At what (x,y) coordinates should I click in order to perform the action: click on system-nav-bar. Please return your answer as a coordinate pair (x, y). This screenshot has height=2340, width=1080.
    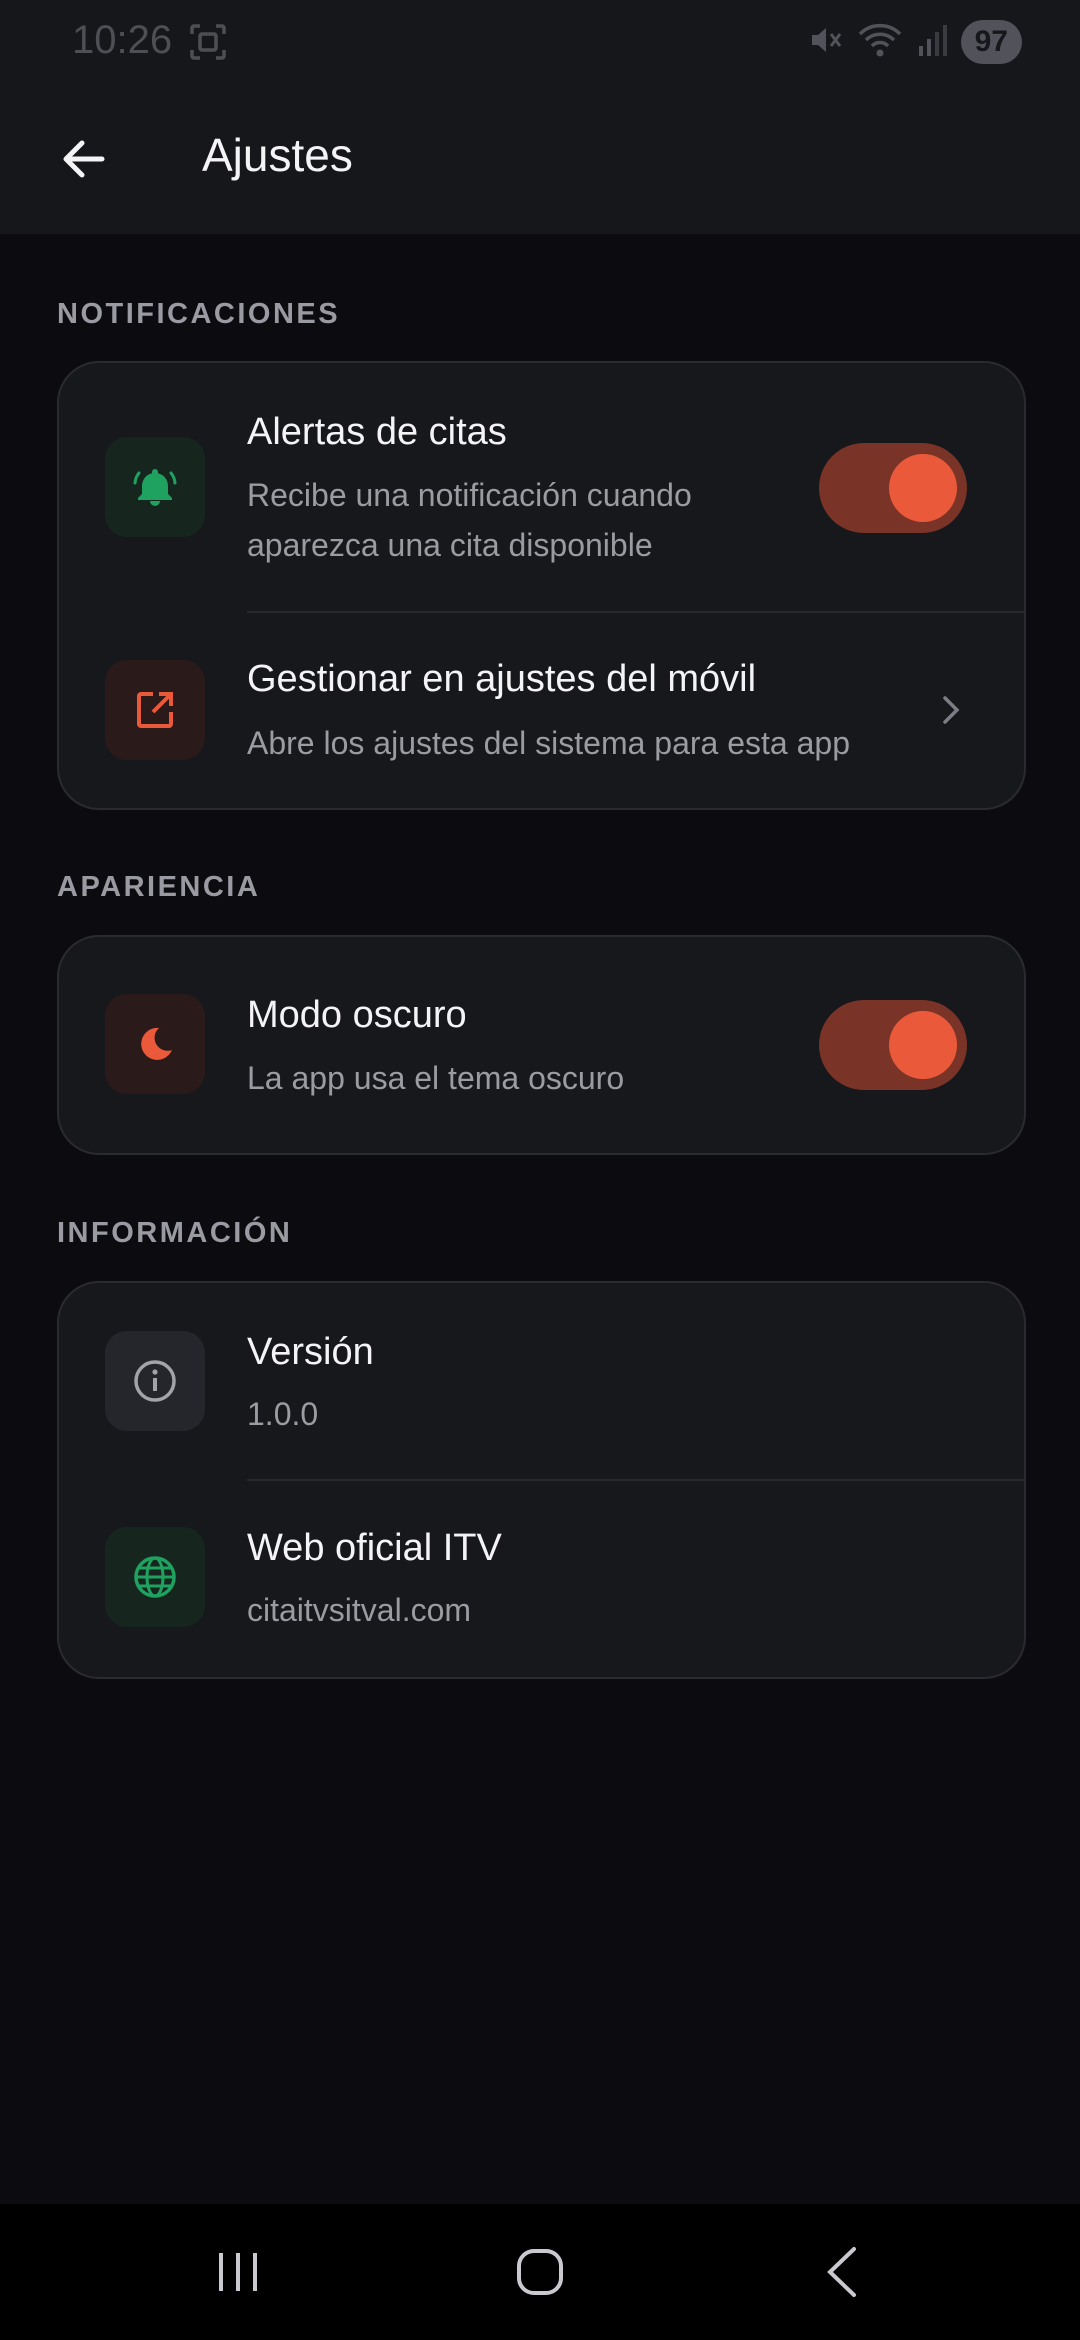
    Looking at the image, I should click on (540, 2272).